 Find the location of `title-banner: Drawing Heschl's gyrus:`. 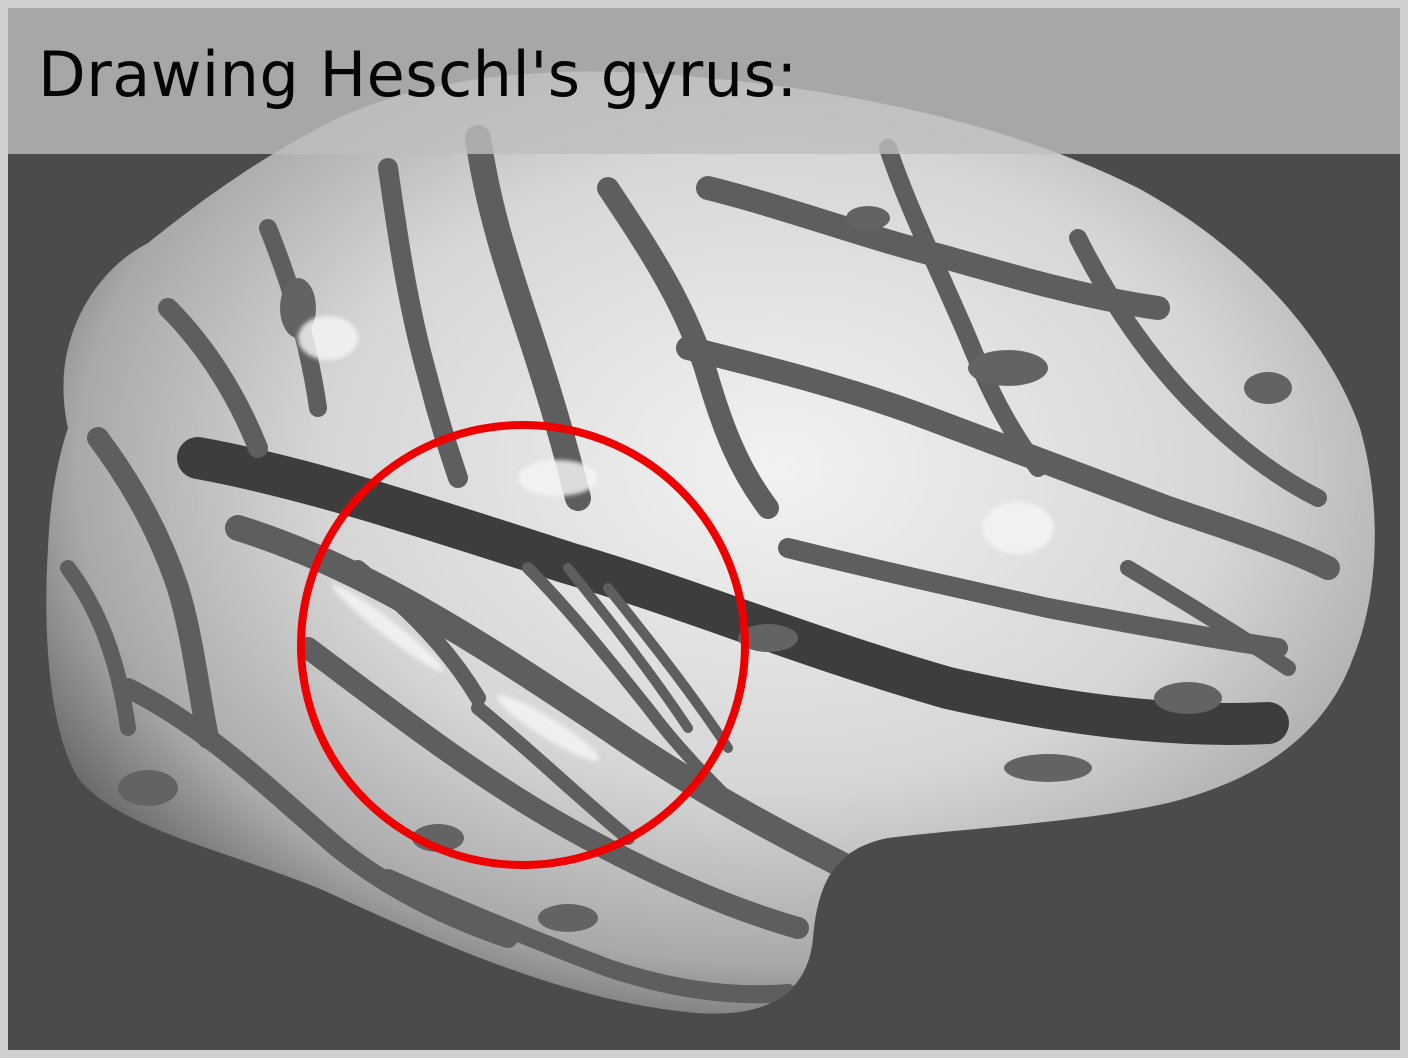

title-banner: Drawing Heschl's gyrus: is located at coordinates (704, 81).